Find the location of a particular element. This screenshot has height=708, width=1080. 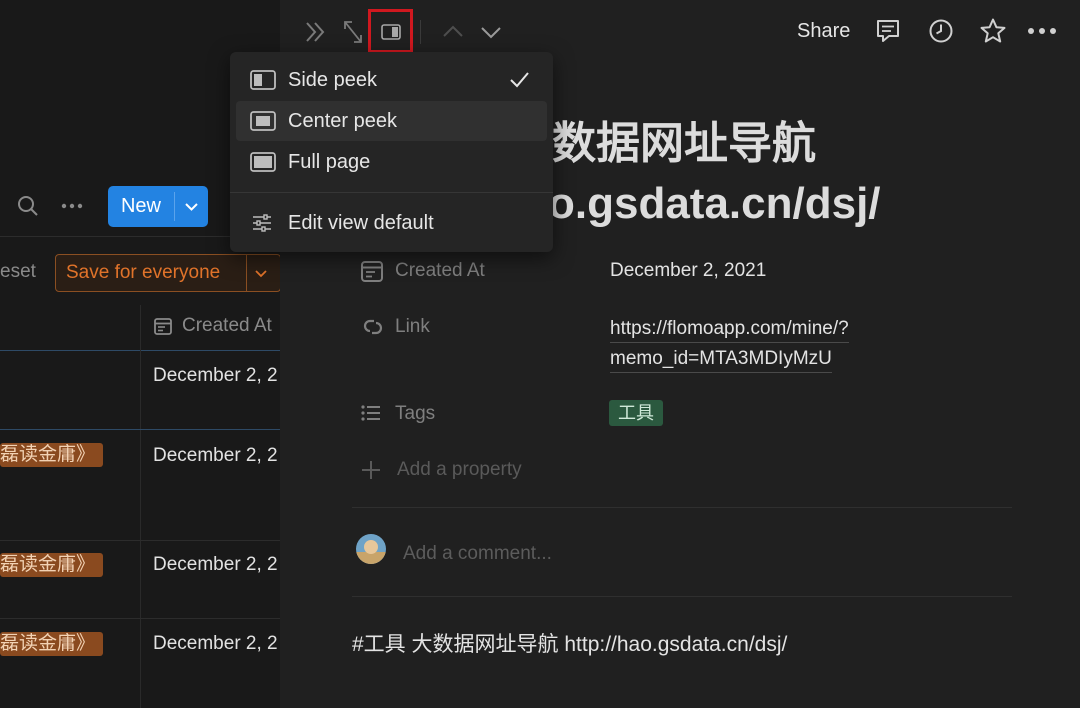

save-button-divider is located at coordinates (246, 273).